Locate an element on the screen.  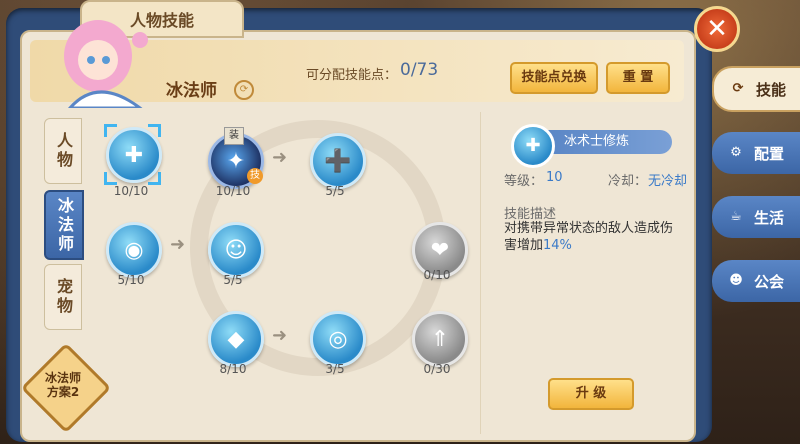
cup-icon: ☕ is located at coordinates (736, 216).